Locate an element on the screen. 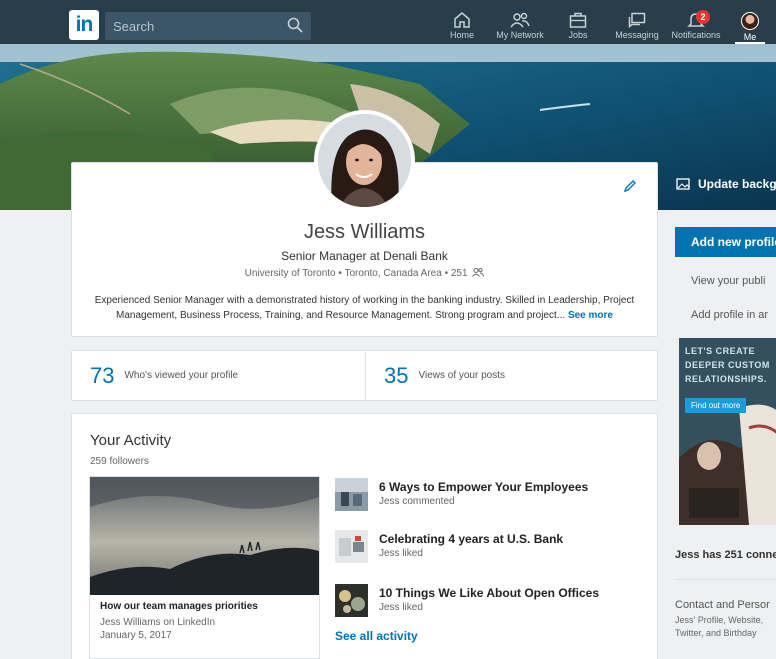  nav-messaging: Messaging is located at coordinates (637, 27).